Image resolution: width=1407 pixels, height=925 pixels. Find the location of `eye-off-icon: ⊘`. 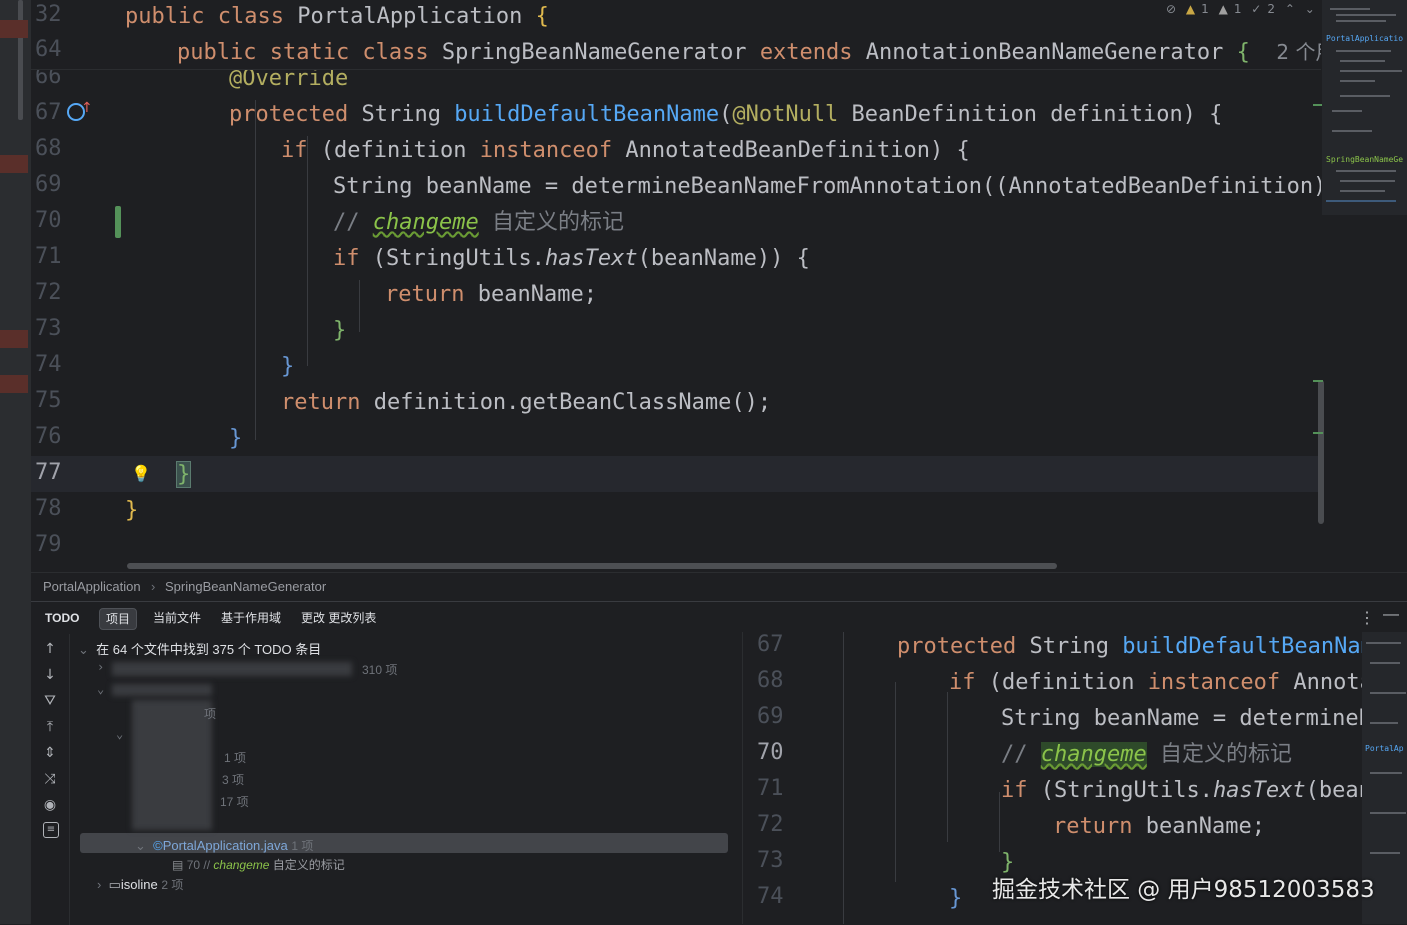

eye-off-icon: ⊘ is located at coordinates (1171, 9).